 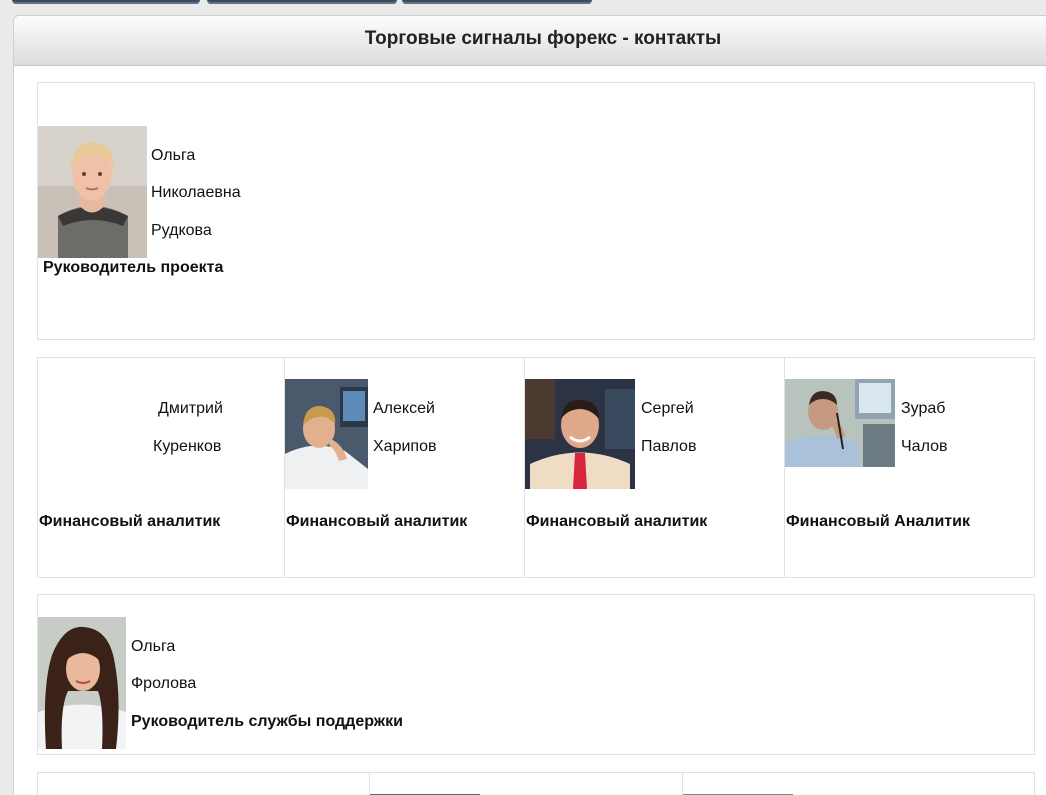 I want to click on analyst-first-name: Алексей, so click(x=404, y=408).